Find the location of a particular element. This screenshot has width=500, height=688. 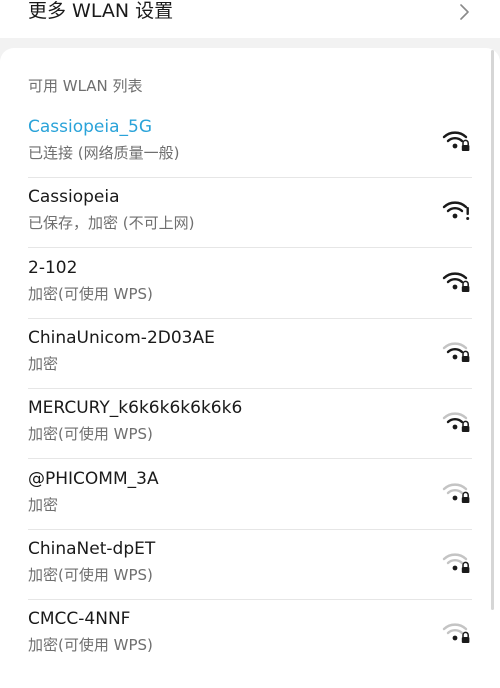

network-name: MERCURY_k6k6k6k6k6k6 is located at coordinates (135, 408).